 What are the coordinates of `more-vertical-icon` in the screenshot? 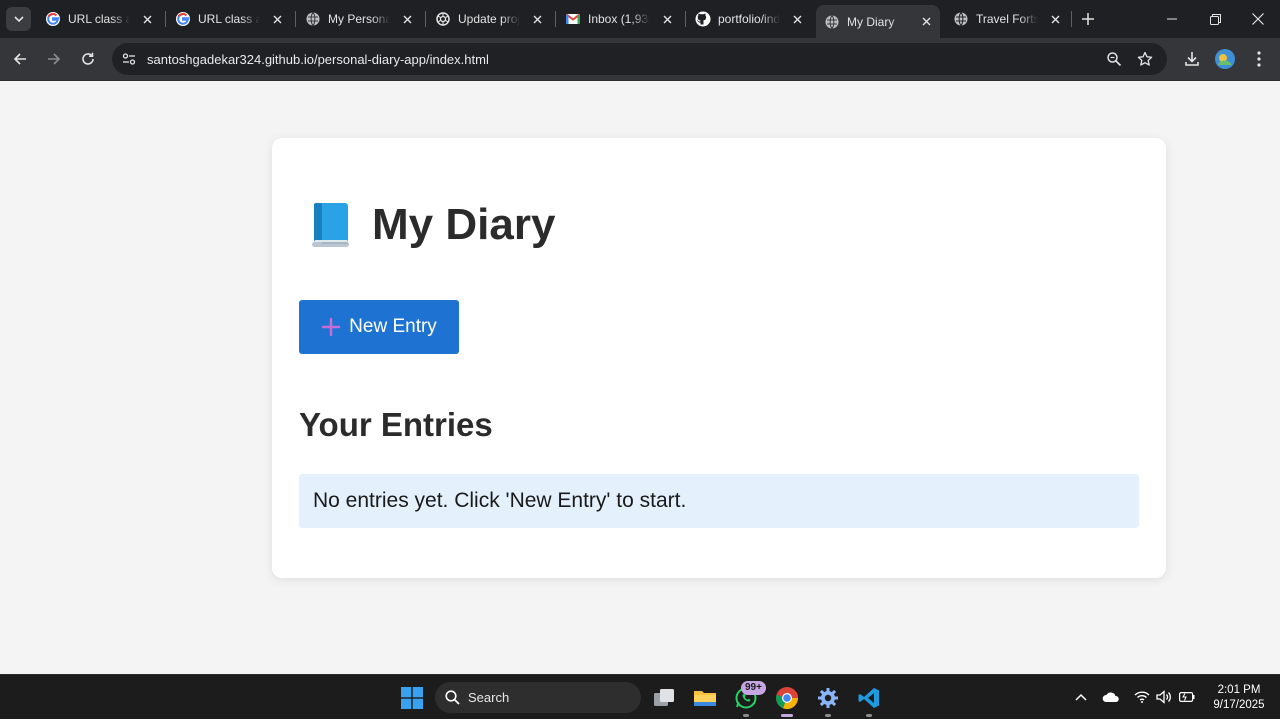 It's located at (1259, 59).